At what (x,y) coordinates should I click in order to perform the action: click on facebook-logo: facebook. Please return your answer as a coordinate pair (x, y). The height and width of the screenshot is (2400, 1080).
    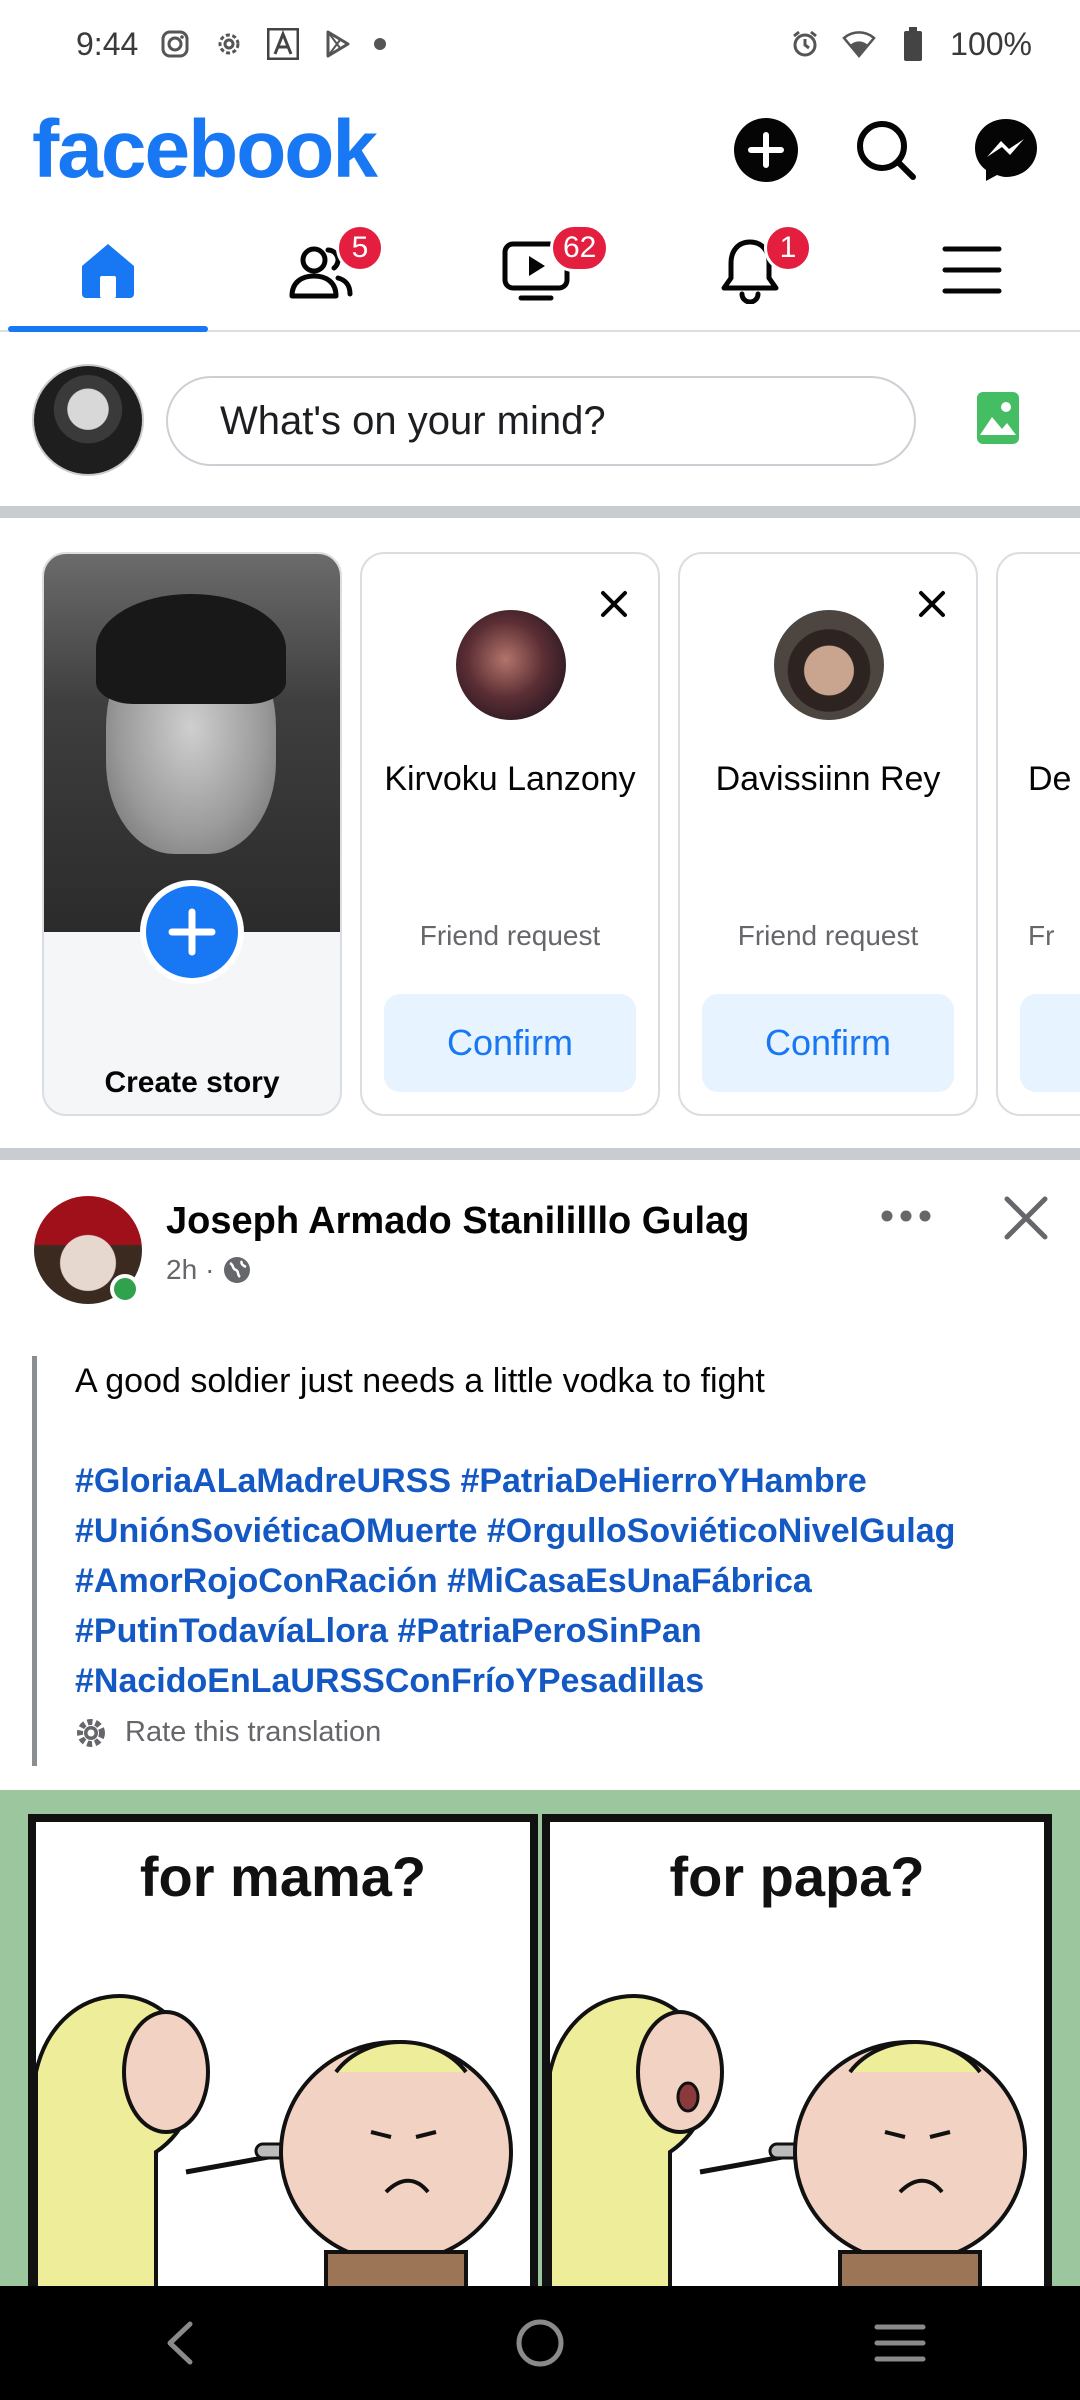
    Looking at the image, I should click on (205, 150).